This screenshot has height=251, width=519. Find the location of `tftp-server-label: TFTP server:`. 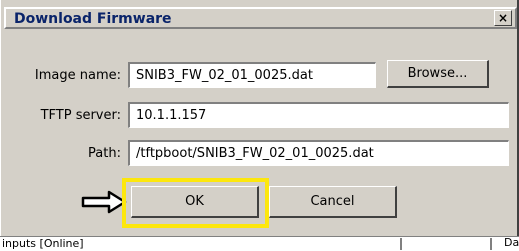

tftp-server-label: TFTP server: is located at coordinates (80, 115).